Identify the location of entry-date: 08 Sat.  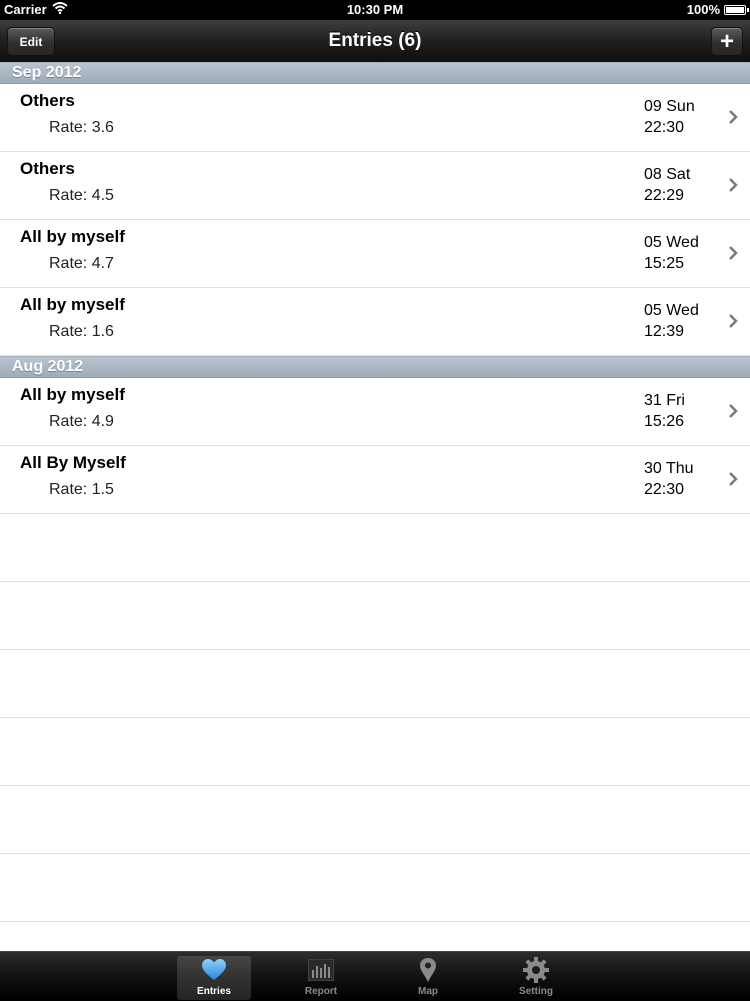
(667, 174).